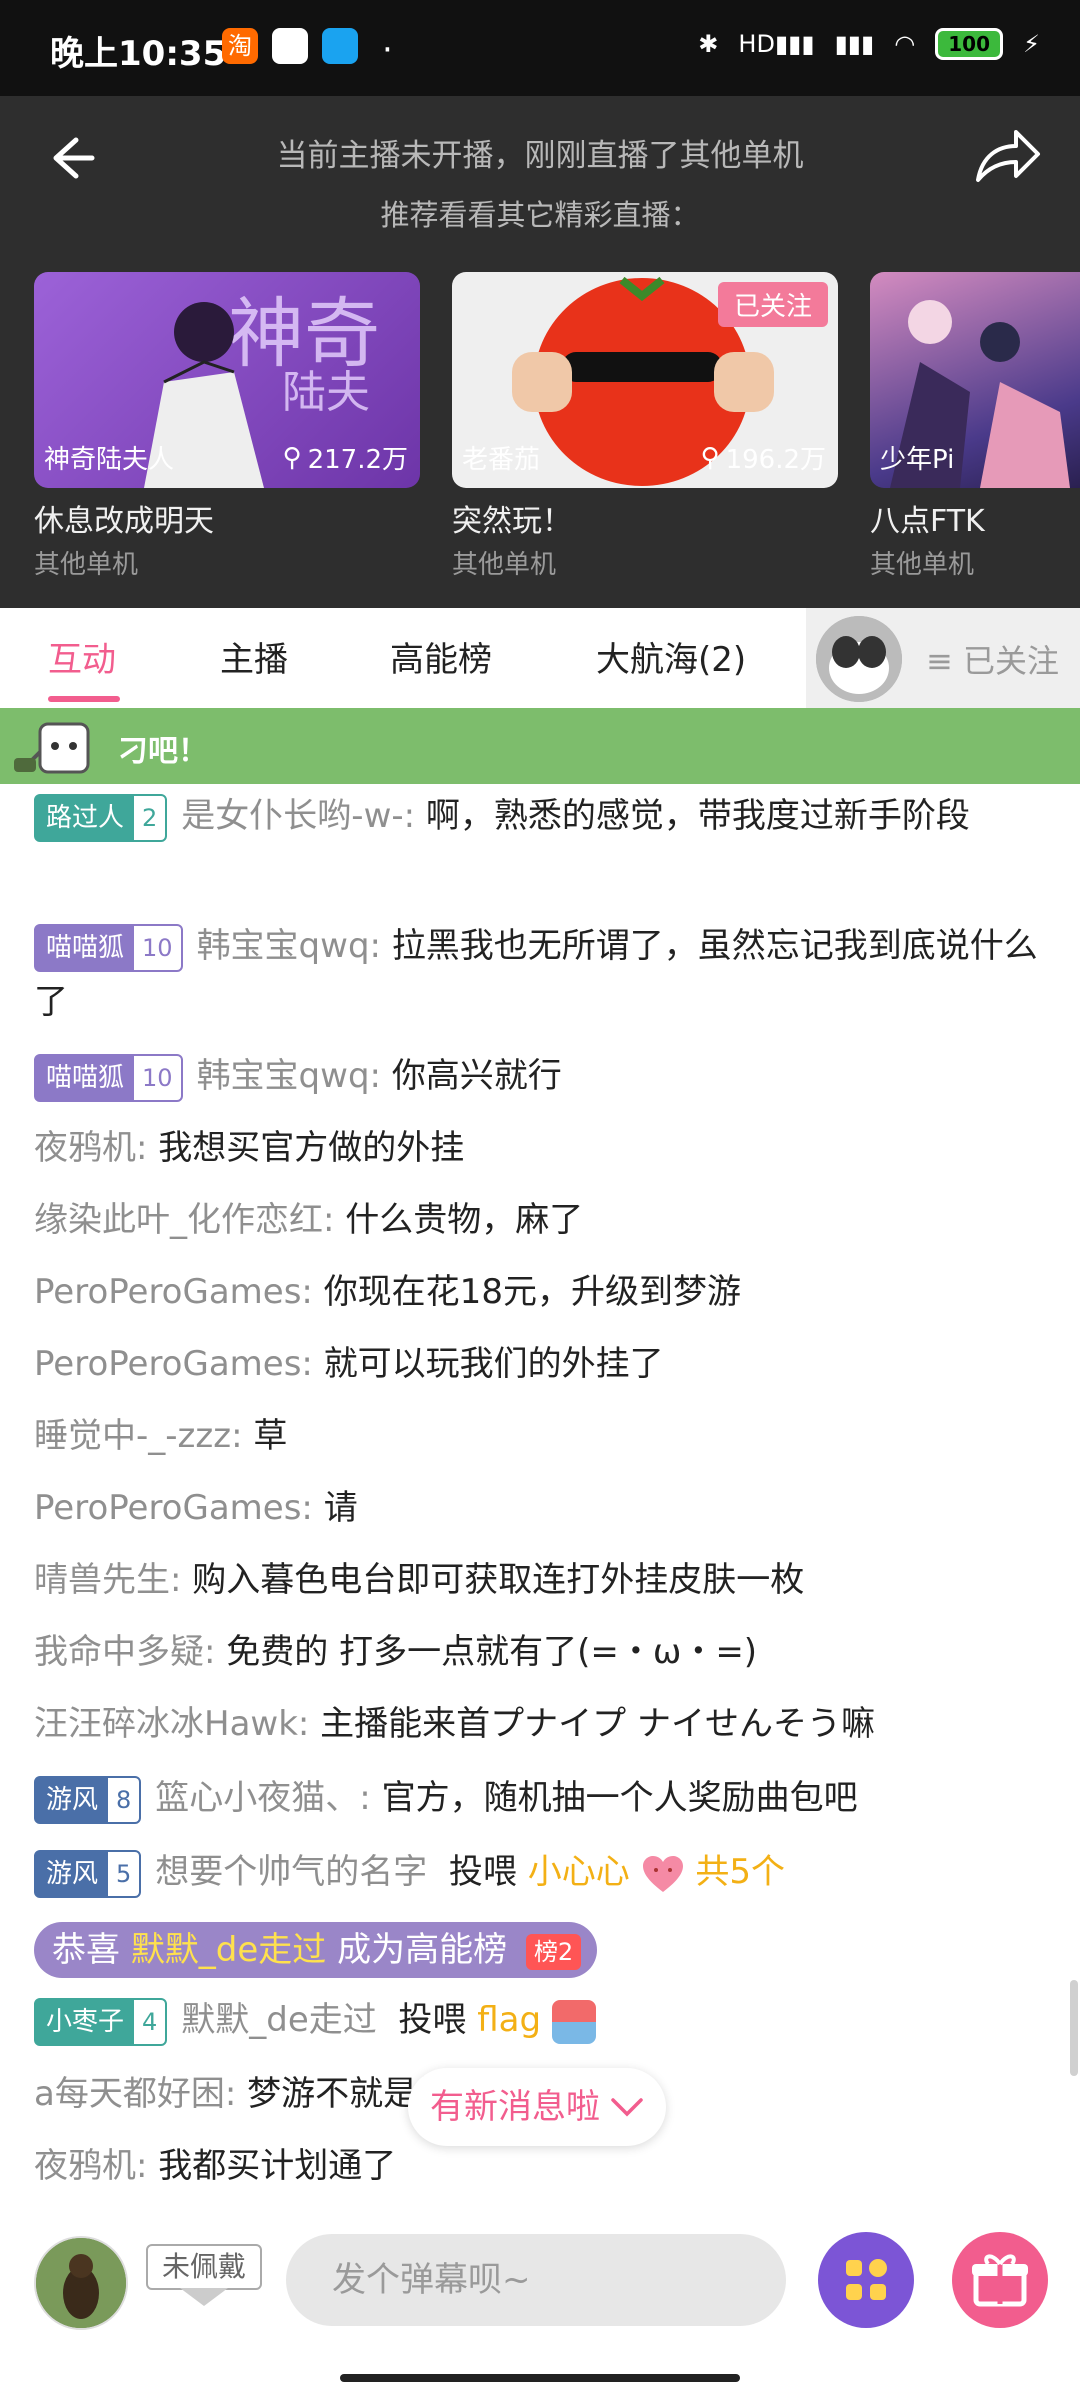 The height and width of the screenshot is (2400, 1080). What do you see at coordinates (1006, 155) in the screenshot?
I see `share-icon` at bounding box center [1006, 155].